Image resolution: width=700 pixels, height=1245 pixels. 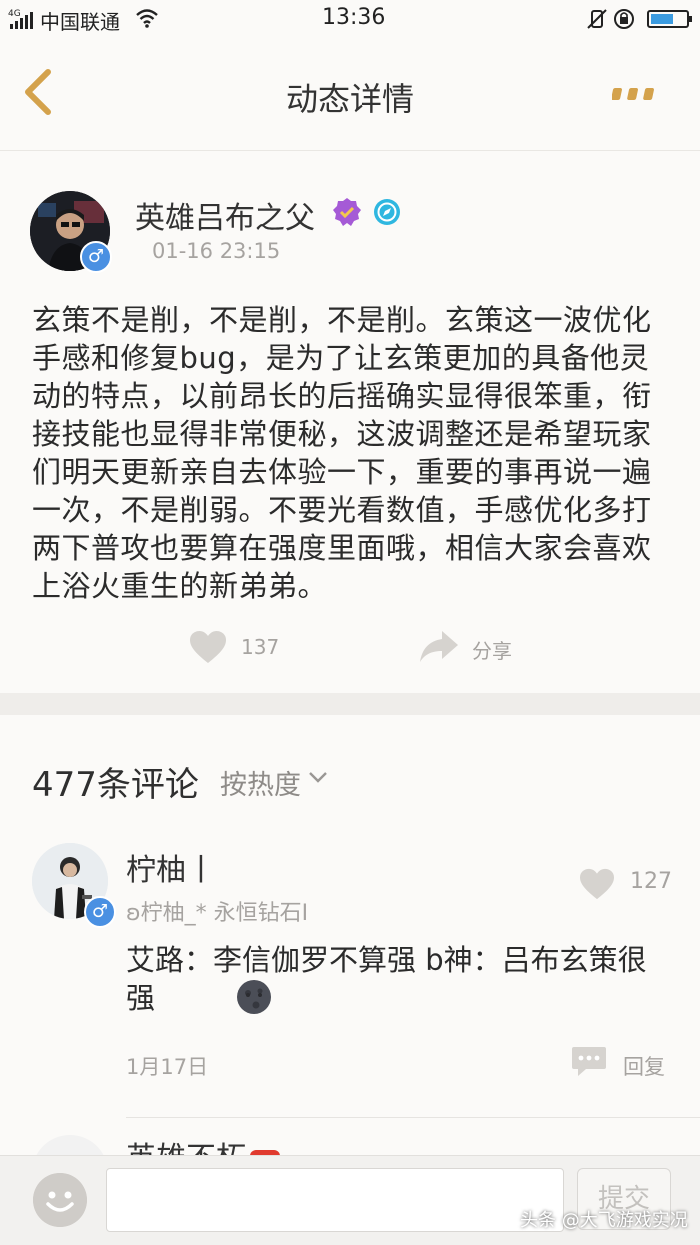 What do you see at coordinates (80, 22) in the screenshot?
I see `carrier-label: 中国联通` at bounding box center [80, 22].